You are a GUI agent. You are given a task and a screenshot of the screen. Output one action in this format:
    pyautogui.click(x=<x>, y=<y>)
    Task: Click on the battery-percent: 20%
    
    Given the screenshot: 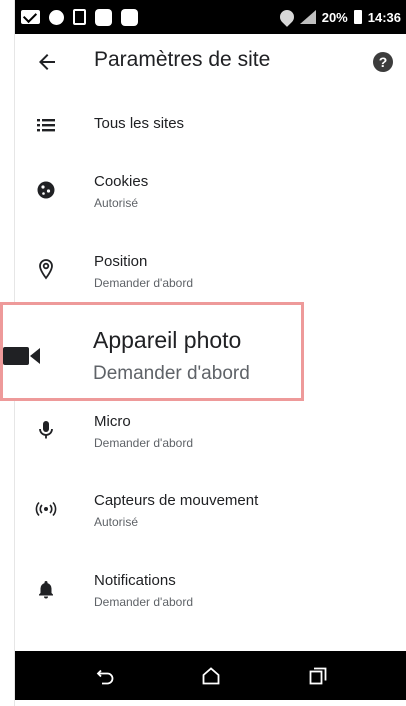 What is the action you would take?
    pyautogui.click(x=334, y=17)
    